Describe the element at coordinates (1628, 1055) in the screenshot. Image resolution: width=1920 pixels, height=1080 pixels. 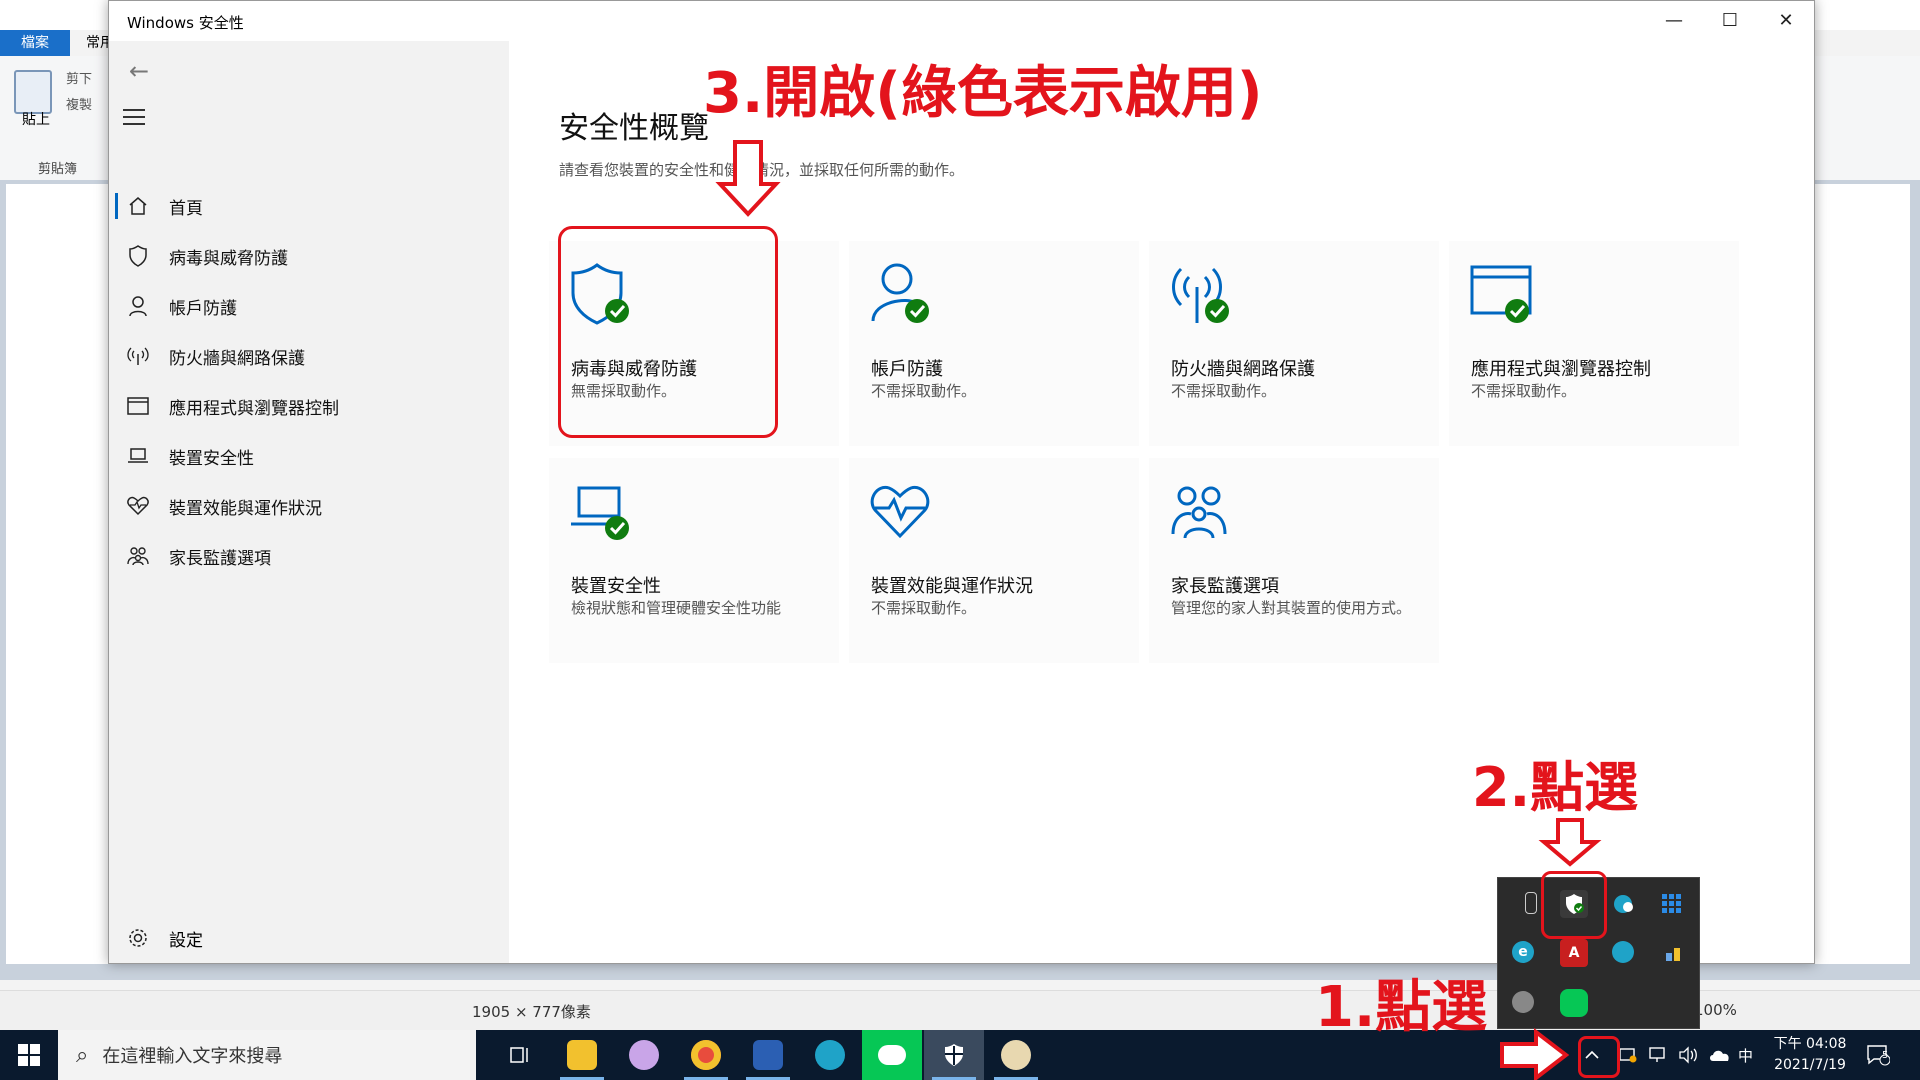
I see `defender-status-icon` at that location.